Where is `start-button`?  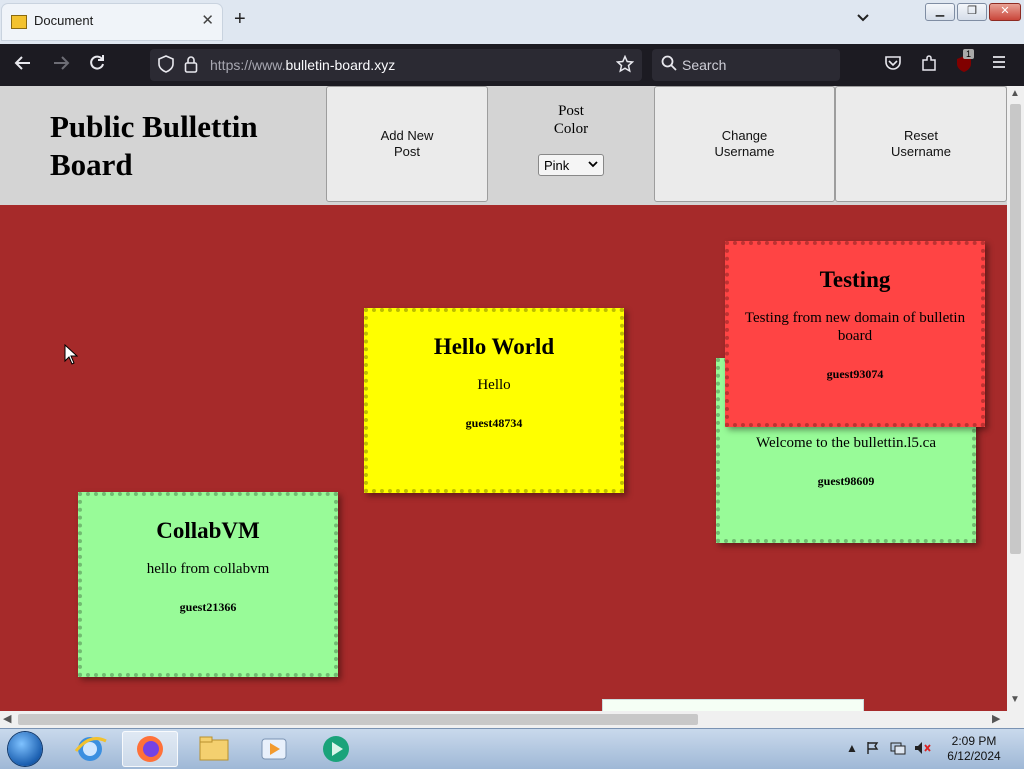 start-button is located at coordinates (25, 749).